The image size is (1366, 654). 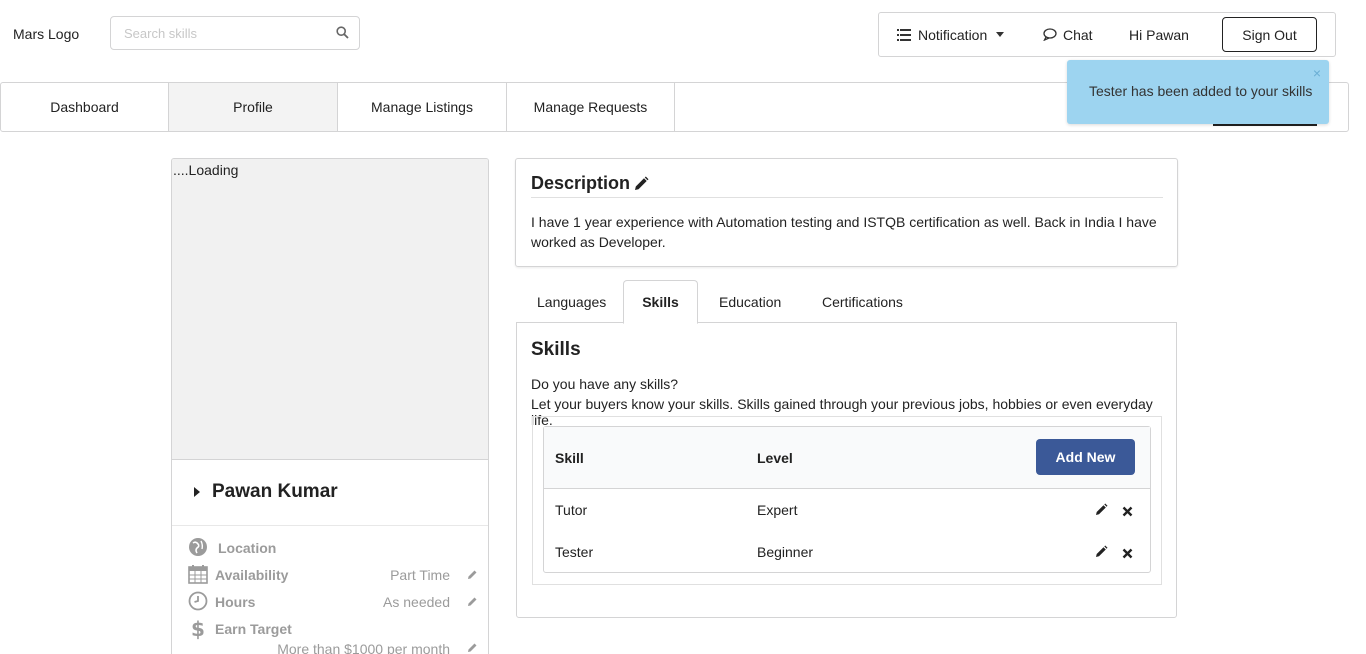 I want to click on detail-availability: Availability Part Time, so click(x=333, y=576).